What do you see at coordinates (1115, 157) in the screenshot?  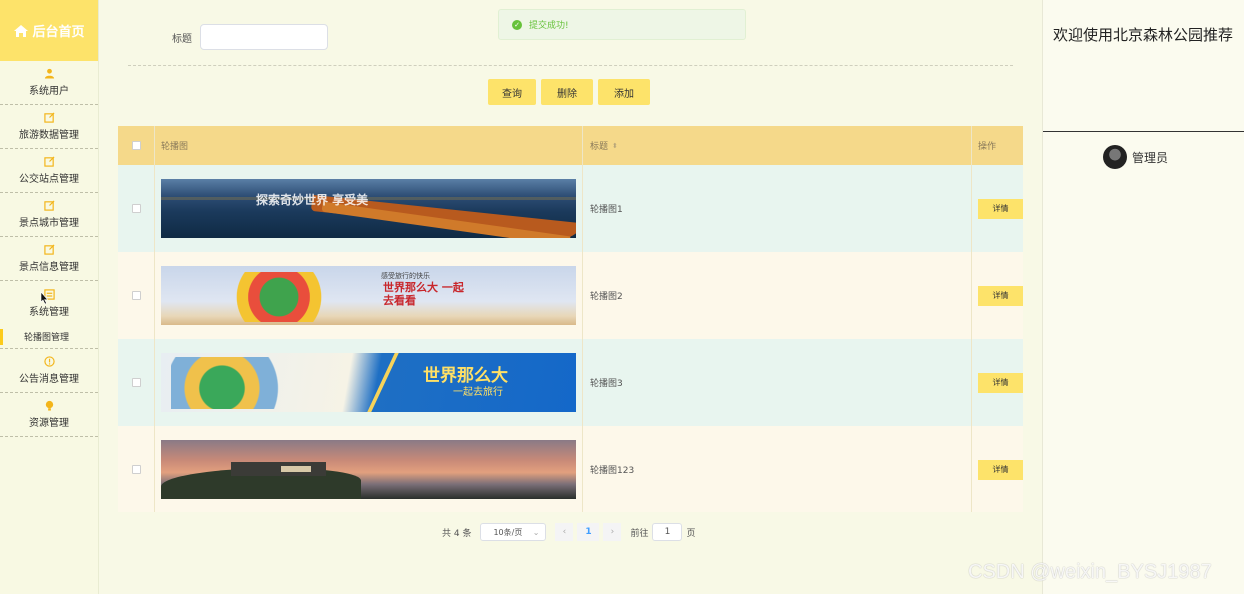 I see `avatar` at bounding box center [1115, 157].